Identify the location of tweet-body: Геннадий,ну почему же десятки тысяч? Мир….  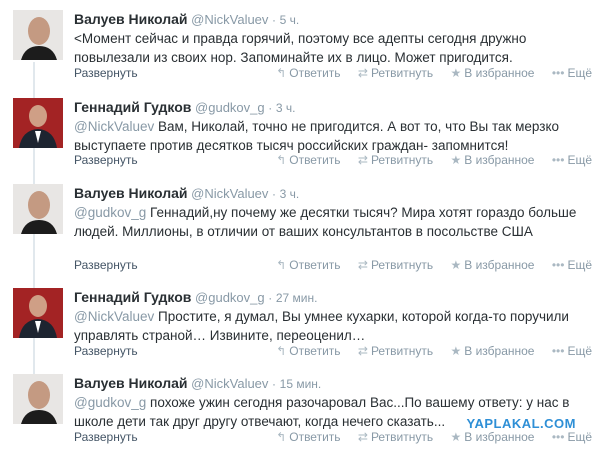
(325, 222).